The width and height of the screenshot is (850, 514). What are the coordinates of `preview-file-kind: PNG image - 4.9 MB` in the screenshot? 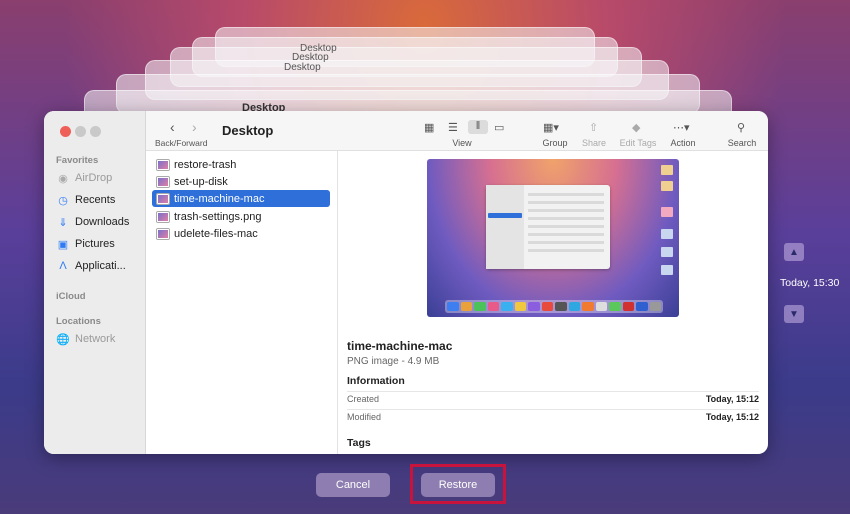 It's located at (393, 361).